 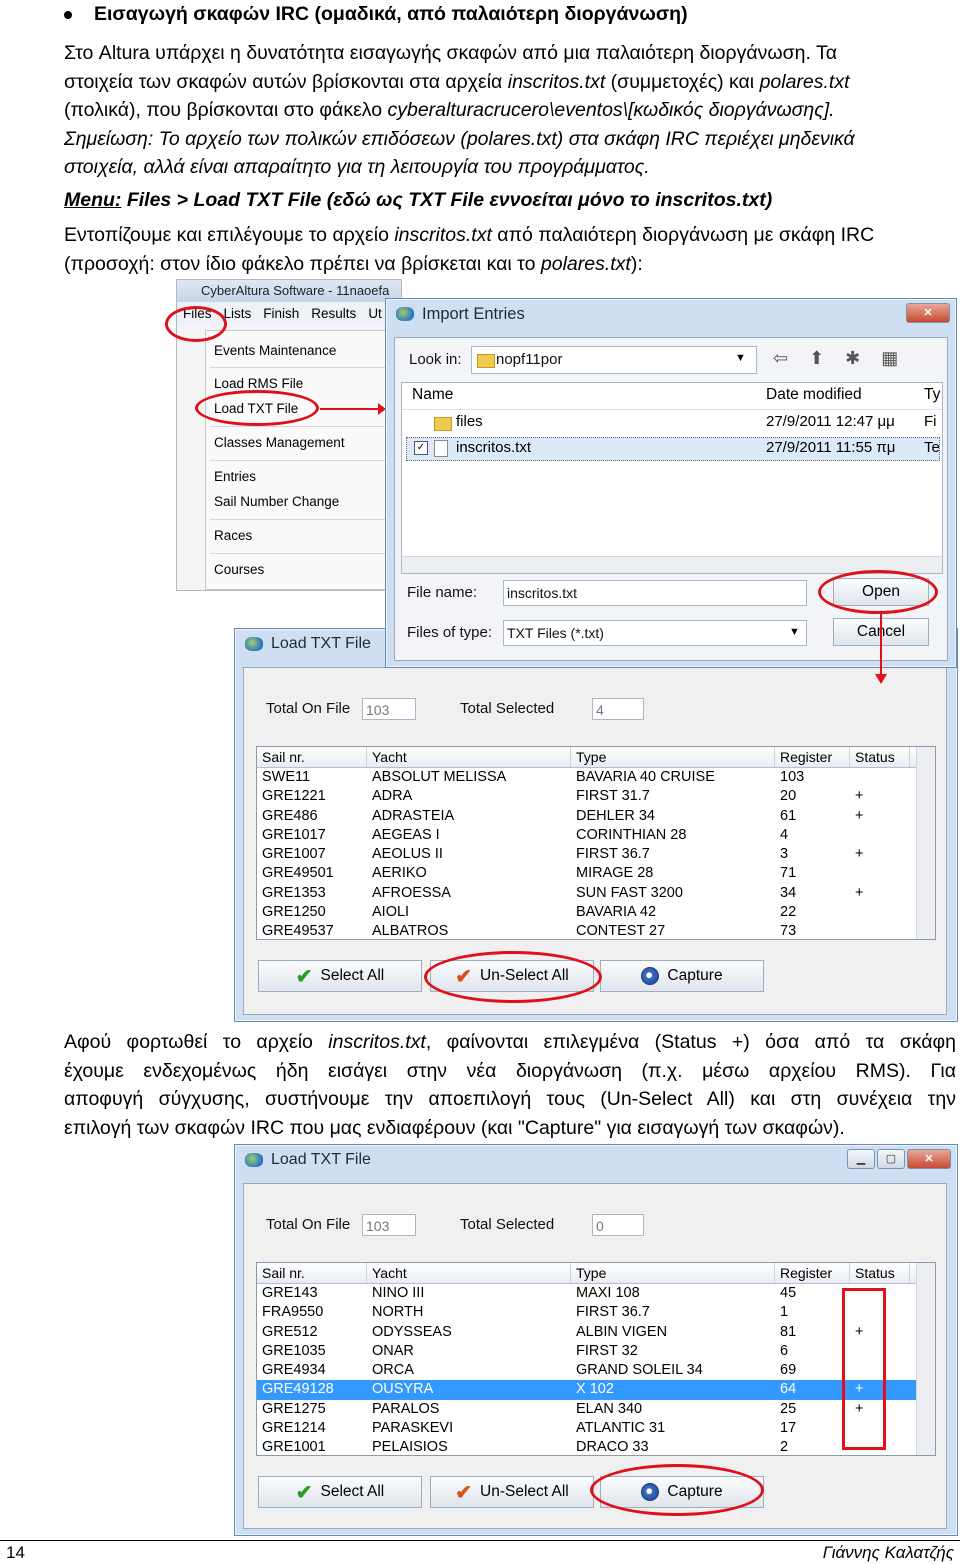 What do you see at coordinates (932, 395) in the screenshot?
I see `col-type: Ty` at bounding box center [932, 395].